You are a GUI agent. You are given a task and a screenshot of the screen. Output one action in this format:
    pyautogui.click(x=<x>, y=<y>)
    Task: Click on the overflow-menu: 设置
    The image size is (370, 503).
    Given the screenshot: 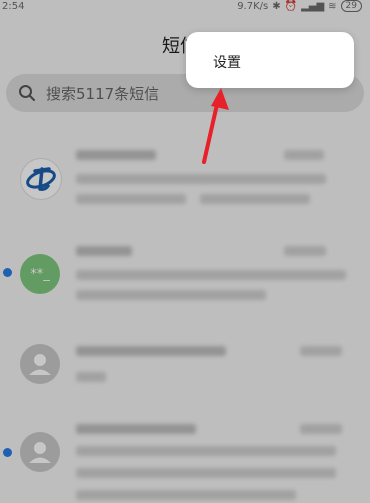 What is the action you would take?
    pyautogui.click(x=270, y=60)
    